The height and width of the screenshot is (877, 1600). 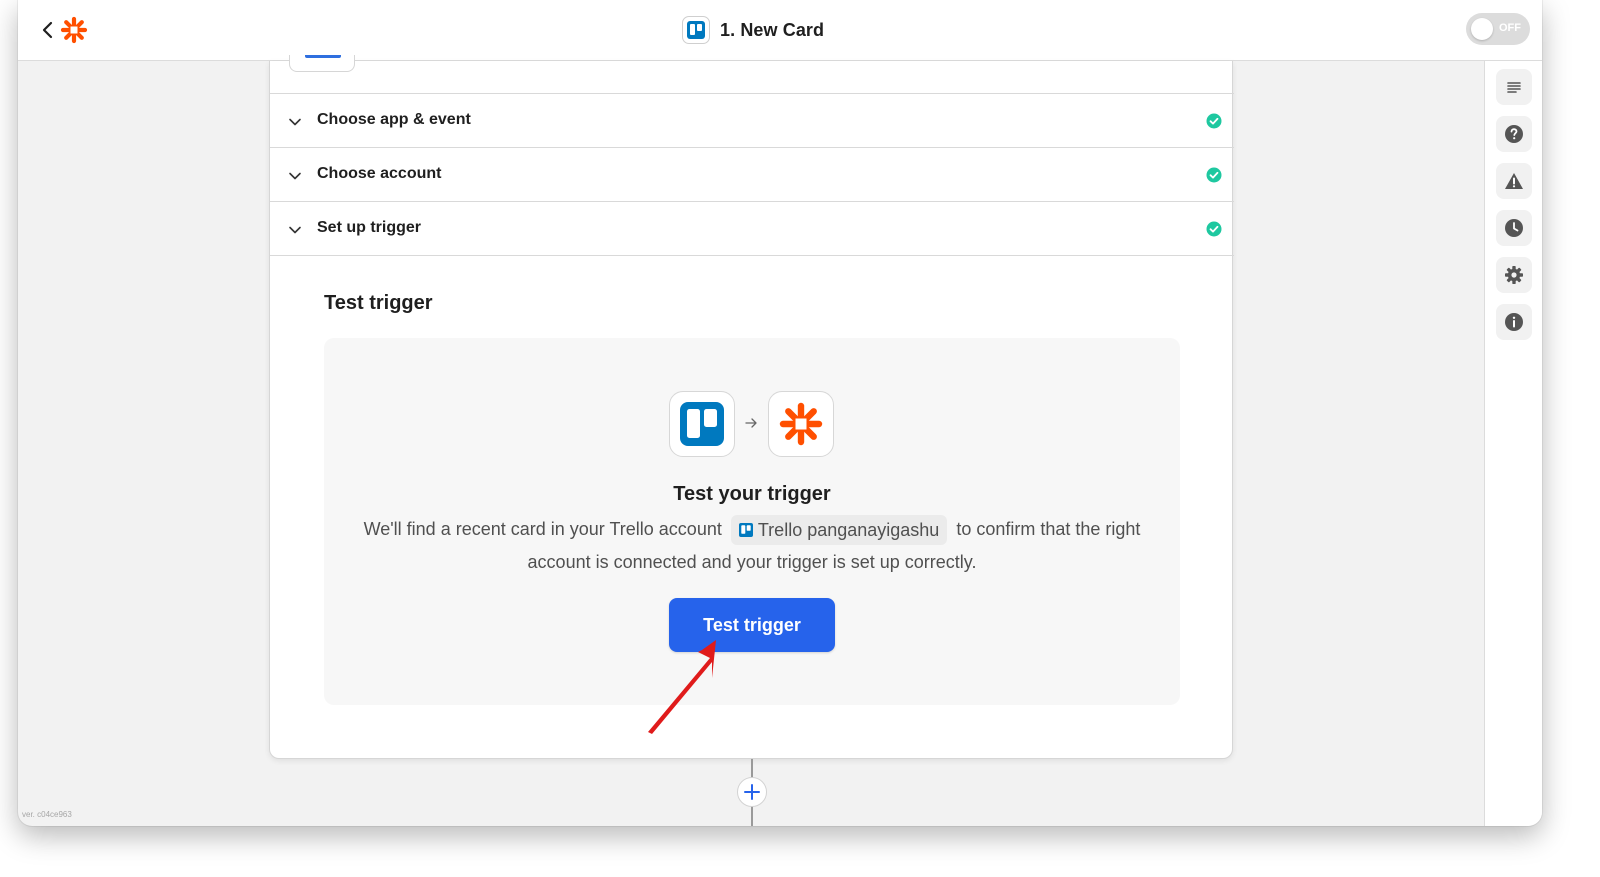 I want to click on add-step-button, so click(x=752, y=792).